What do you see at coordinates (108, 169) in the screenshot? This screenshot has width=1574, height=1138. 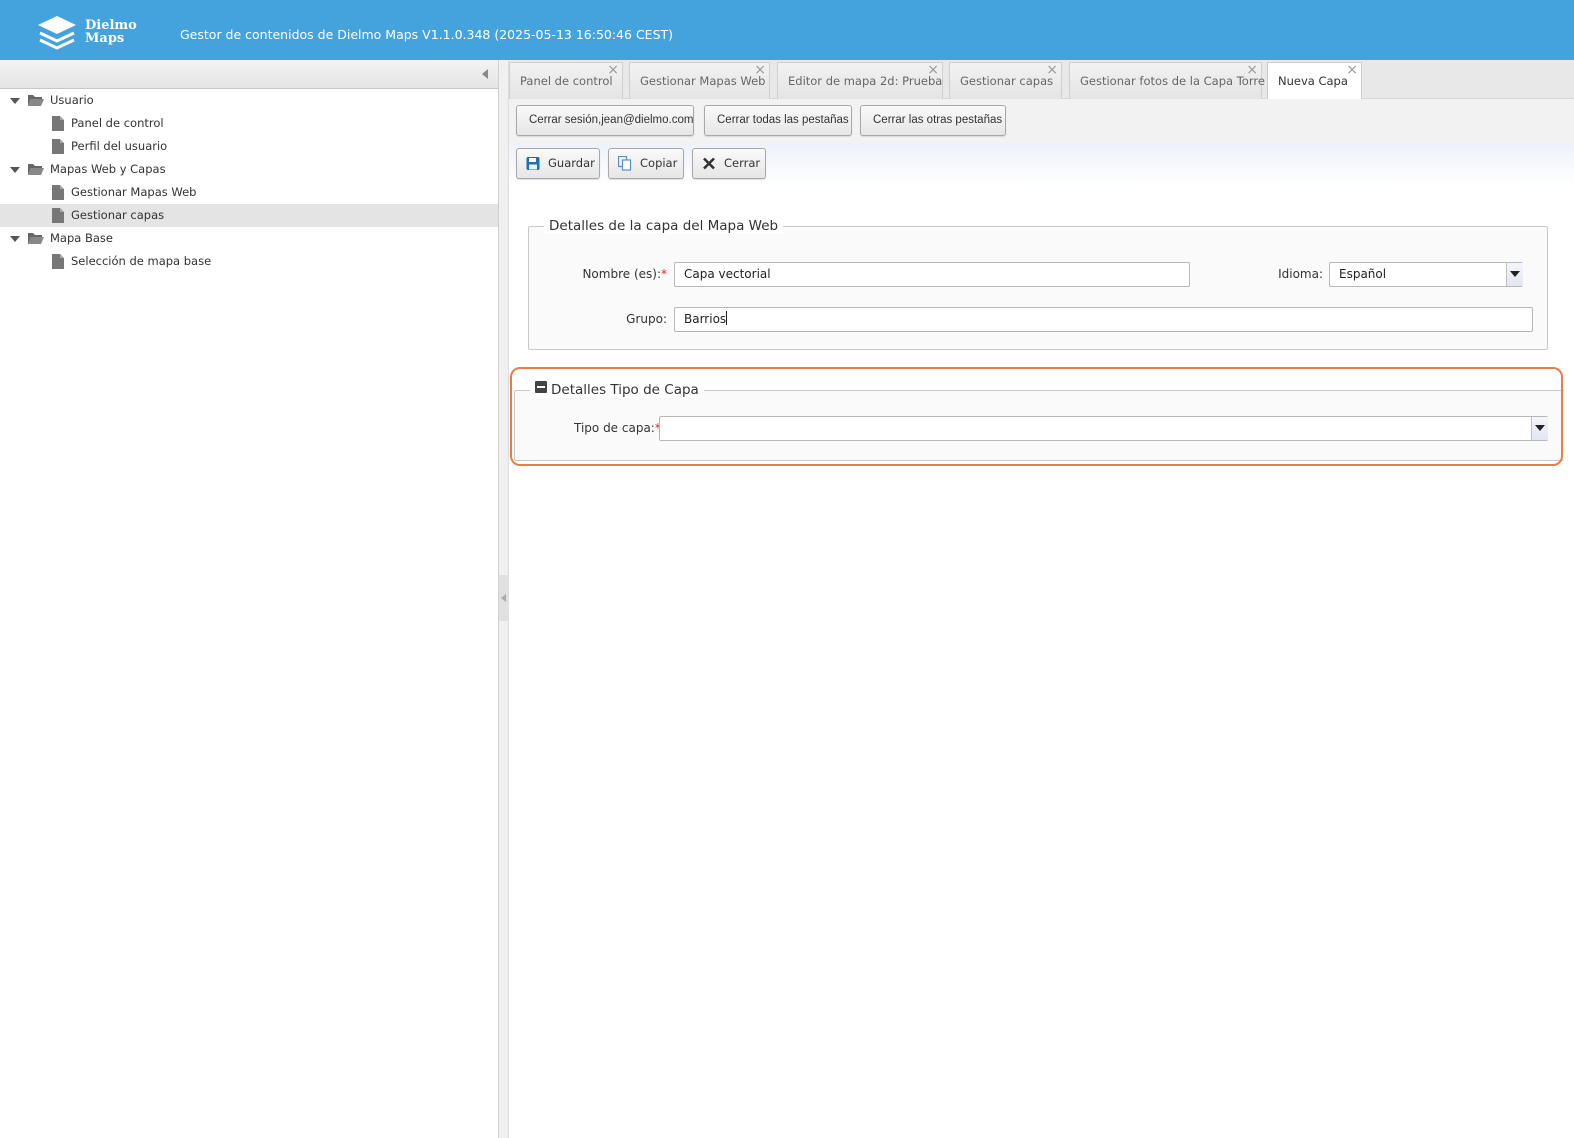 I see `tree-label: Mapas Web y Capas` at bounding box center [108, 169].